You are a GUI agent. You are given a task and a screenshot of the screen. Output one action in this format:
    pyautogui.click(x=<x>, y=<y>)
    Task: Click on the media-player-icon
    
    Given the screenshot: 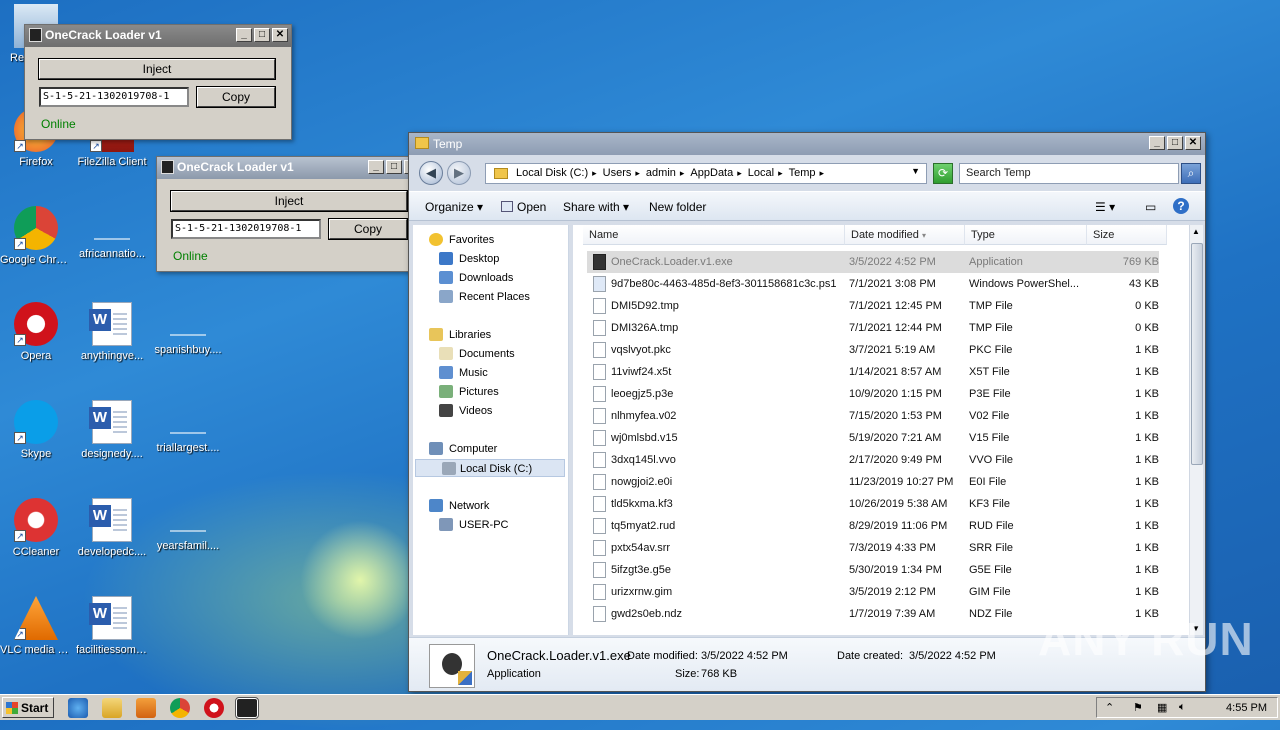 What is the action you would take?
    pyautogui.click(x=146, y=708)
    